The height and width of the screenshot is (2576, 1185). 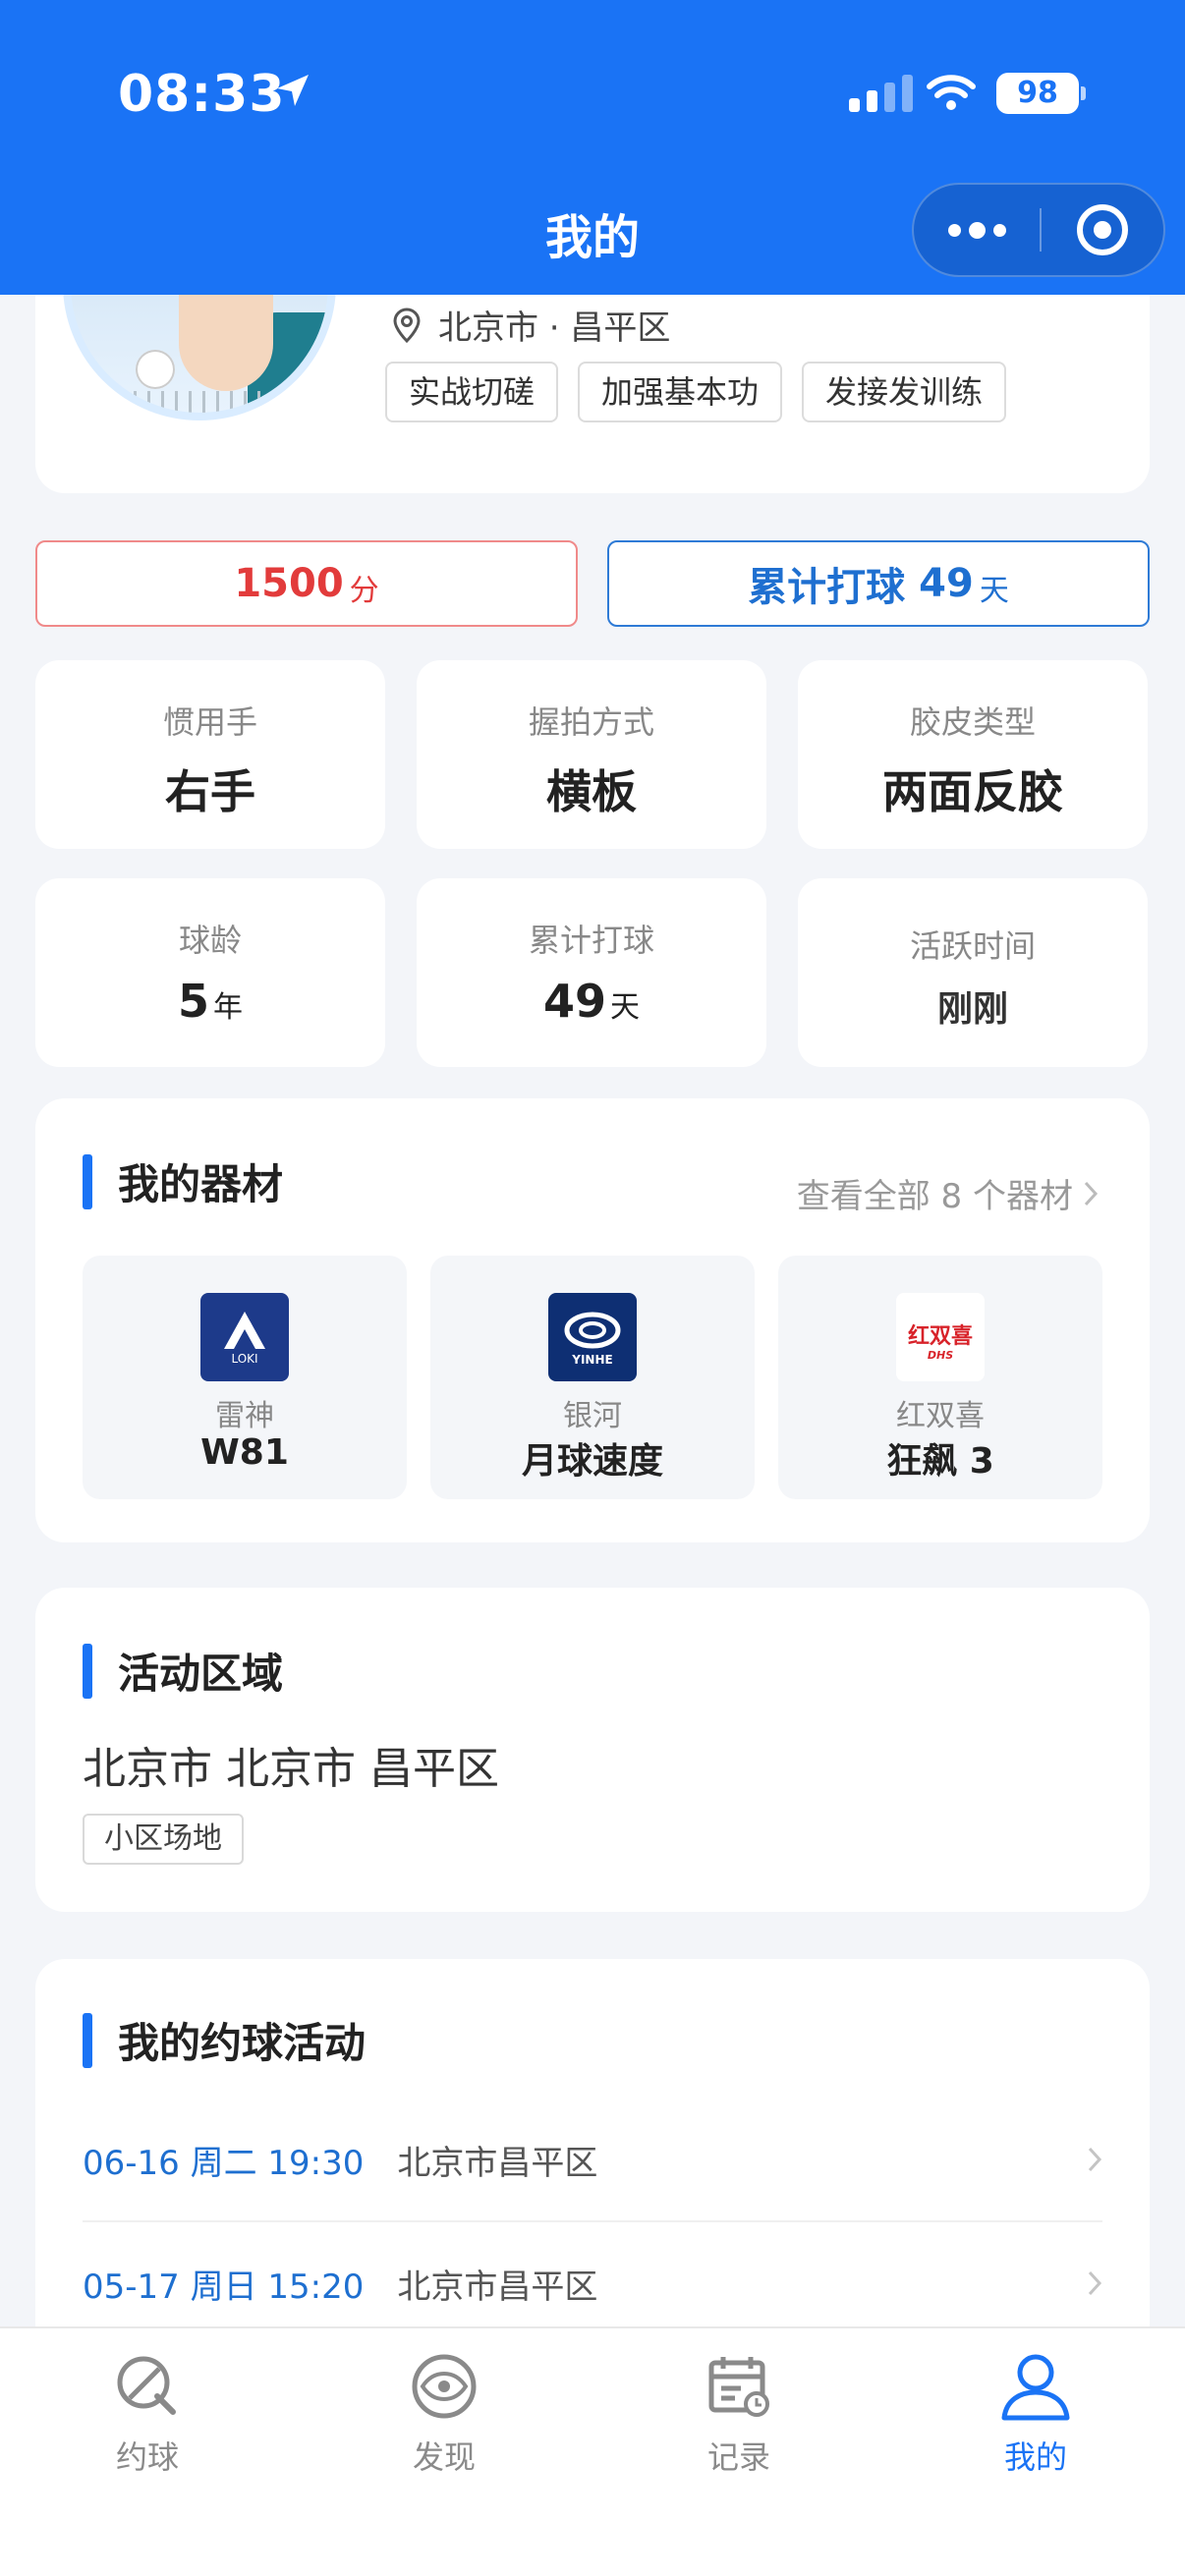 I want to click on section-title: 活动区域, so click(x=183, y=1671).